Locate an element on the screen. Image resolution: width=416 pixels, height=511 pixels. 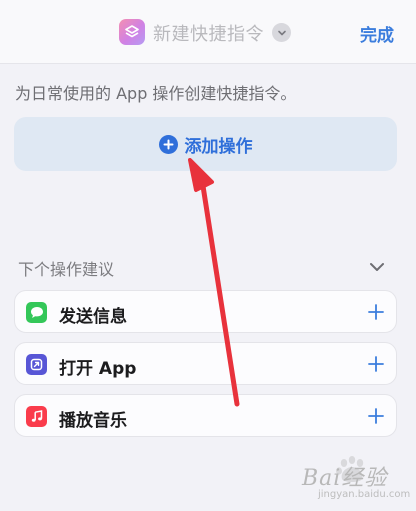
shortcut-title: 新建快捷指令 is located at coordinates (208, 33).